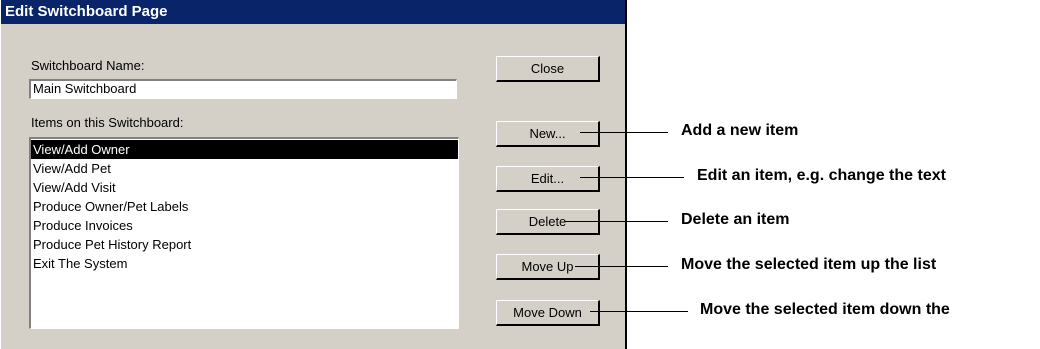 This screenshot has width=1040, height=349. I want to click on list-item: View/Add Visit, so click(244, 187).